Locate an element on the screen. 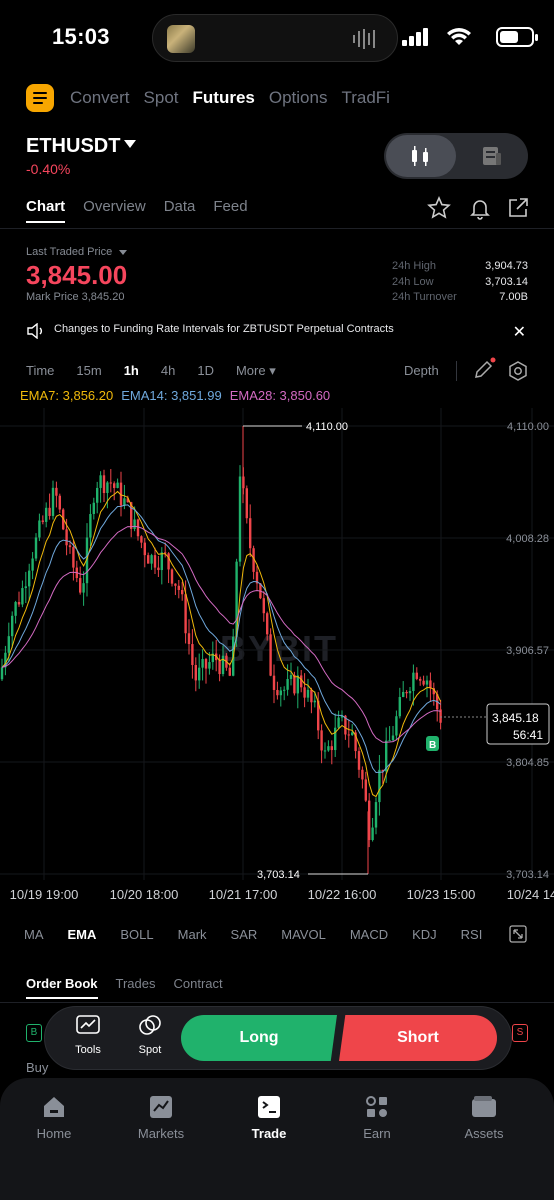 This screenshot has height=1200, width=554. pair-selector: ETHUSDT is located at coordinates (73, 146).